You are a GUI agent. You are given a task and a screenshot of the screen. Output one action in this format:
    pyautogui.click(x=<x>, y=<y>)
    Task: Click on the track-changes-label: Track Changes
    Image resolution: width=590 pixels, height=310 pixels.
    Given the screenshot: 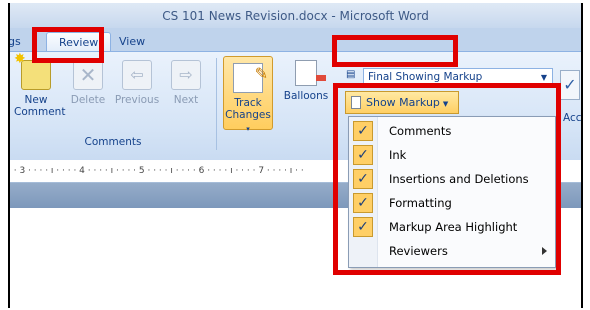 What is the action you would take?
    pyautogui.click(x=248, y=109)
    